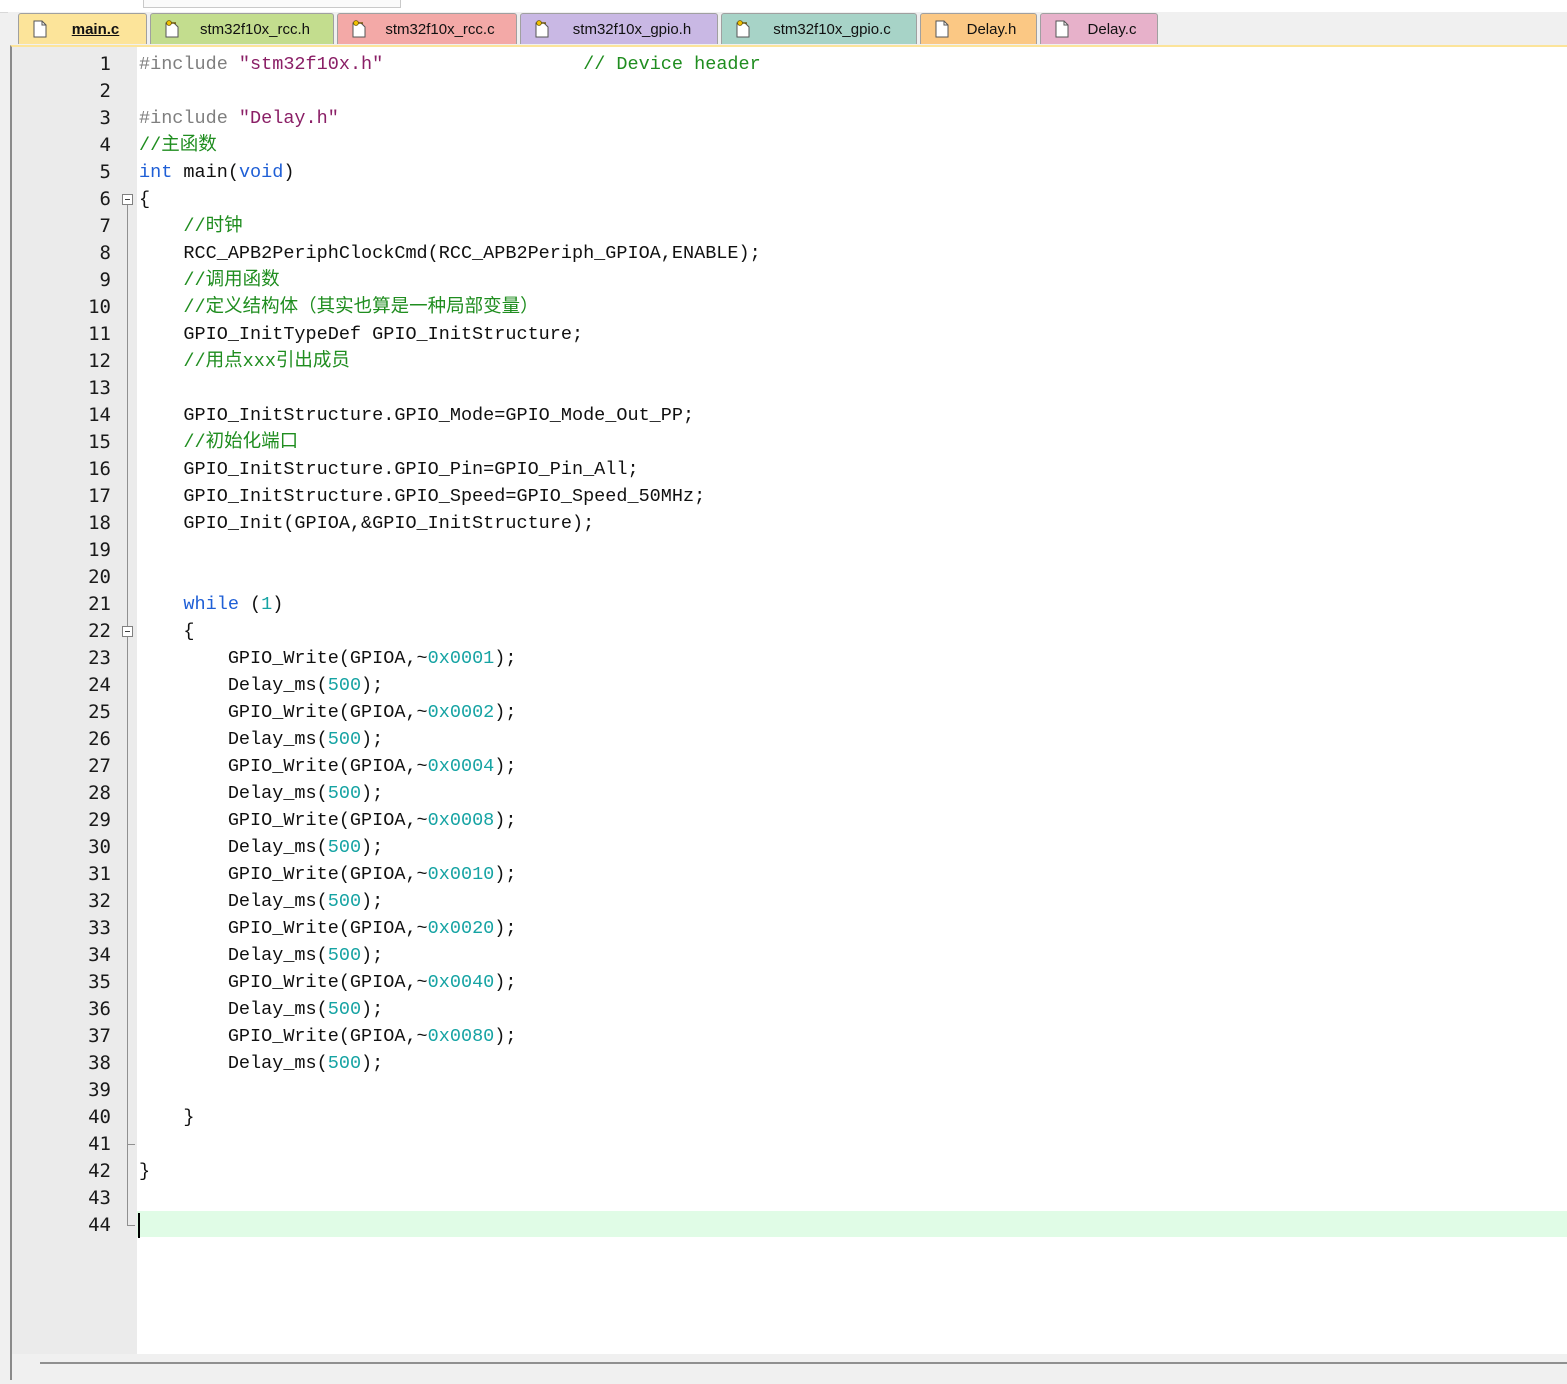 This screenshot has height=1384, width=1567. What do you see at coordinates (789, 1090) in the screenshot?
I see `code-line: 39` at bounding box center [789, 1090].